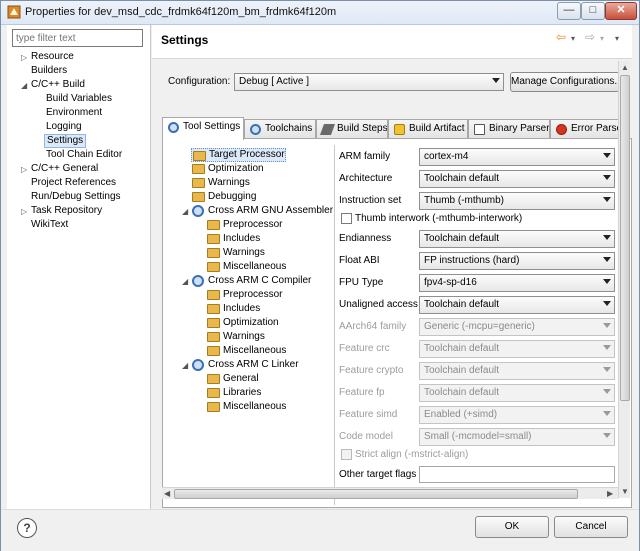 The width and height of the screenshot is (640, 551). What do you see at coordinates (233, 309) in the screenshot?
I see `tool-item-compiler-includes: Includes` at bounding box center [233, 309].